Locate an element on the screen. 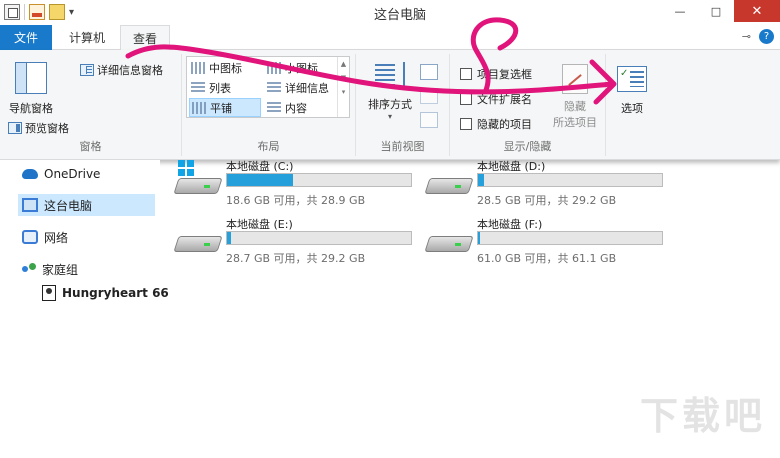  layout-item-label: 中图标 is located at coordinates (225, 68).